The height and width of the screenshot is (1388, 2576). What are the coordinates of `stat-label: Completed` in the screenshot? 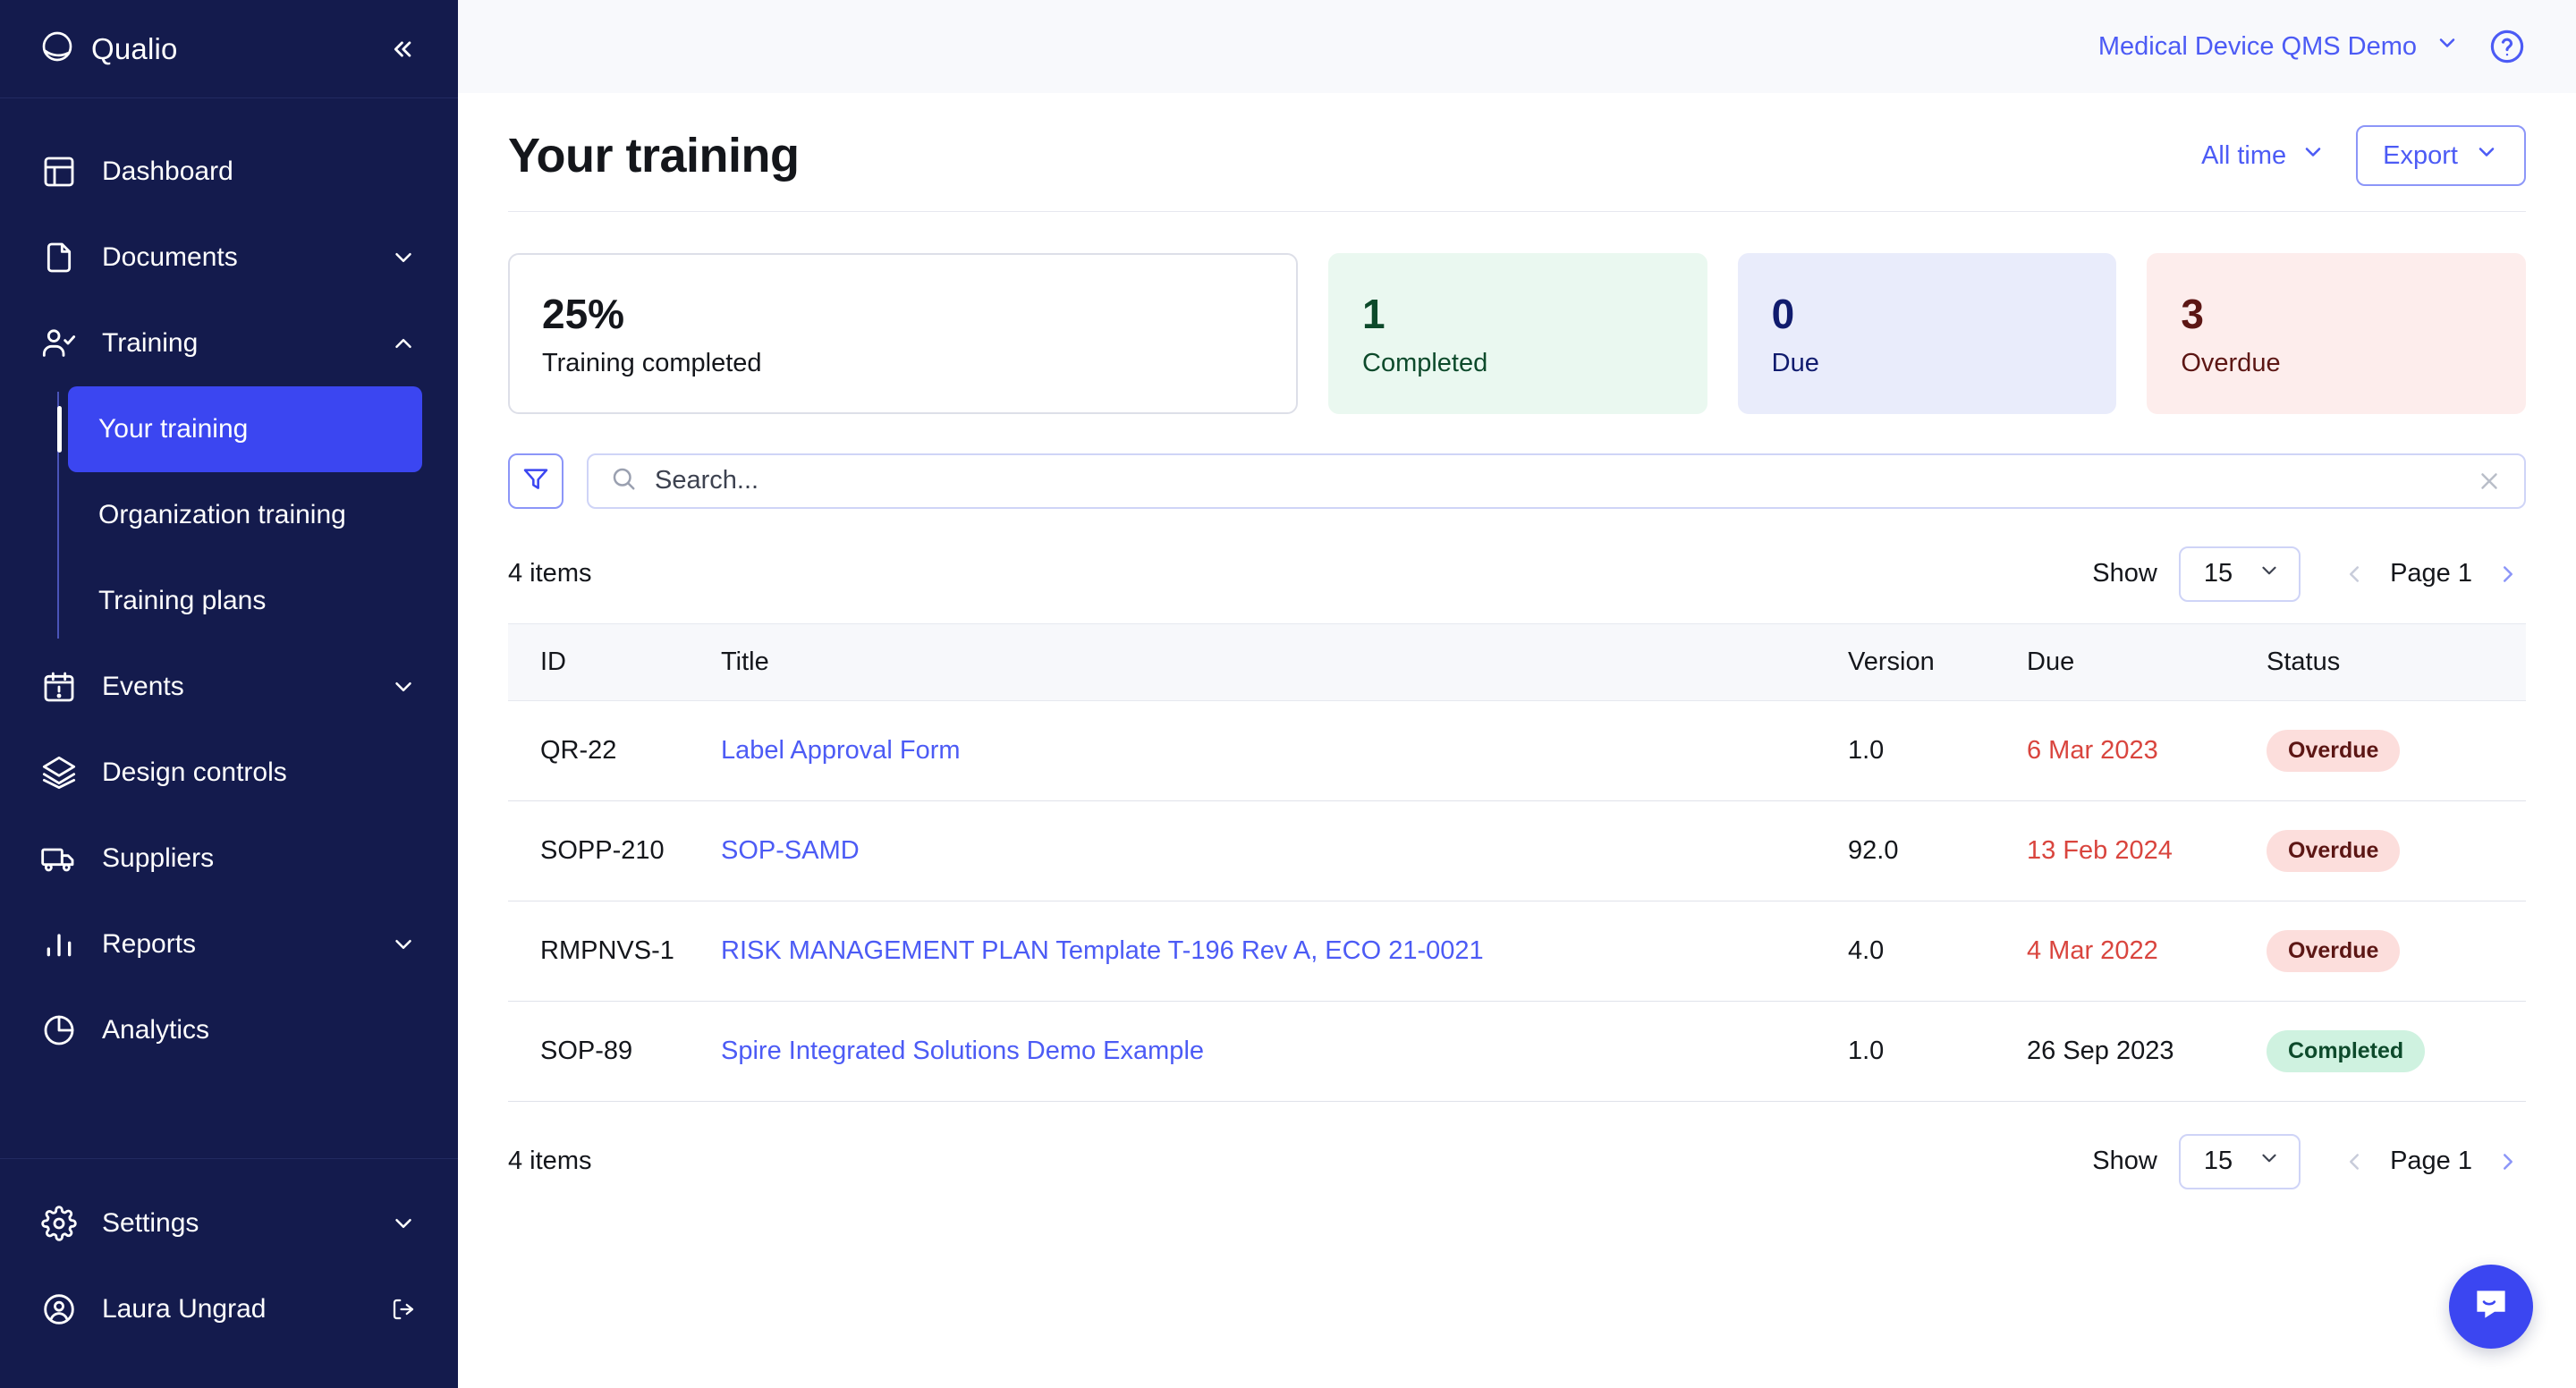 It's located at (1425, 362).